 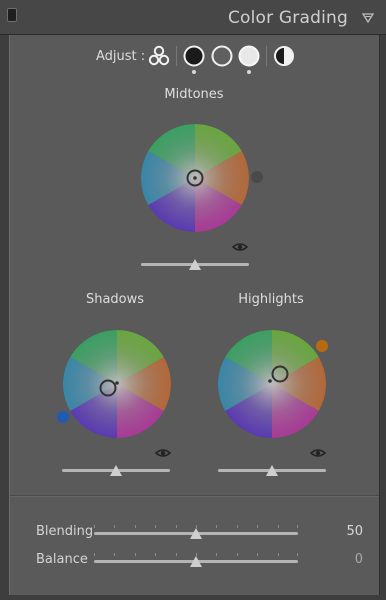 I want to click on highlights-mode-icon, so click(x=249, y=56).